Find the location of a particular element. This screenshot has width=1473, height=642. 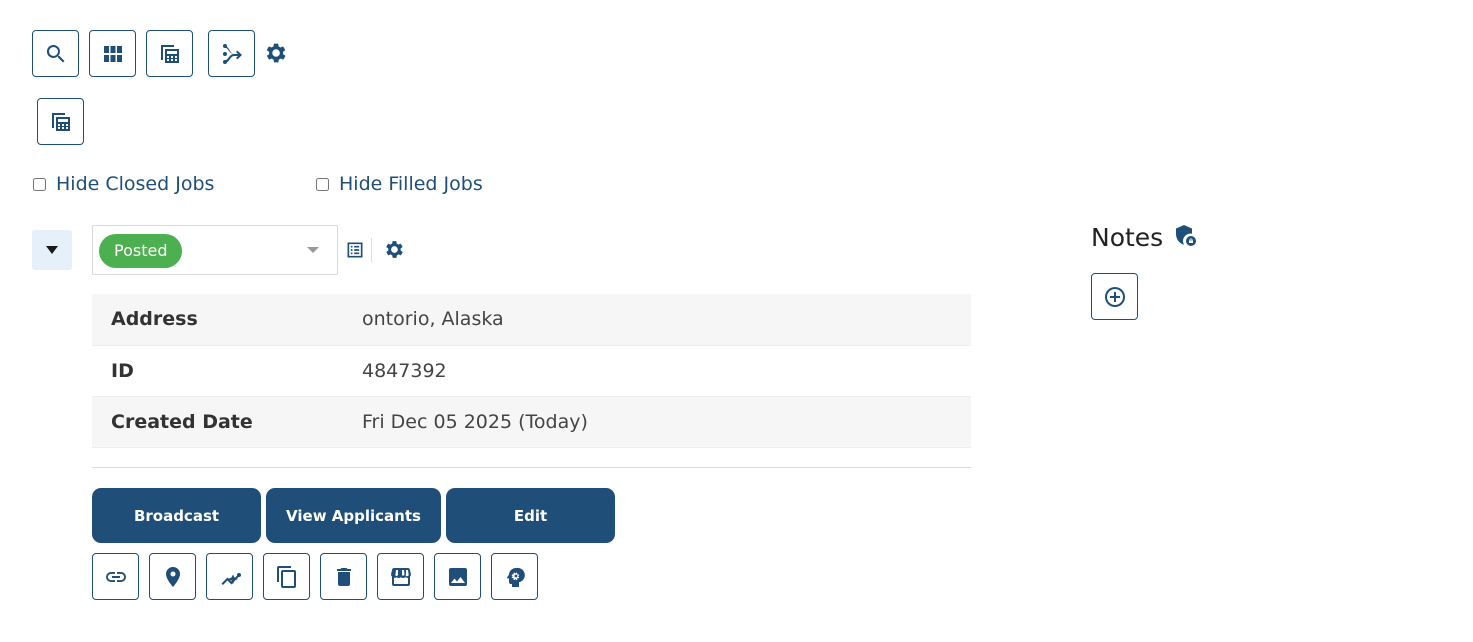

notes-title: Notes is located at coordinates (1127, 237).